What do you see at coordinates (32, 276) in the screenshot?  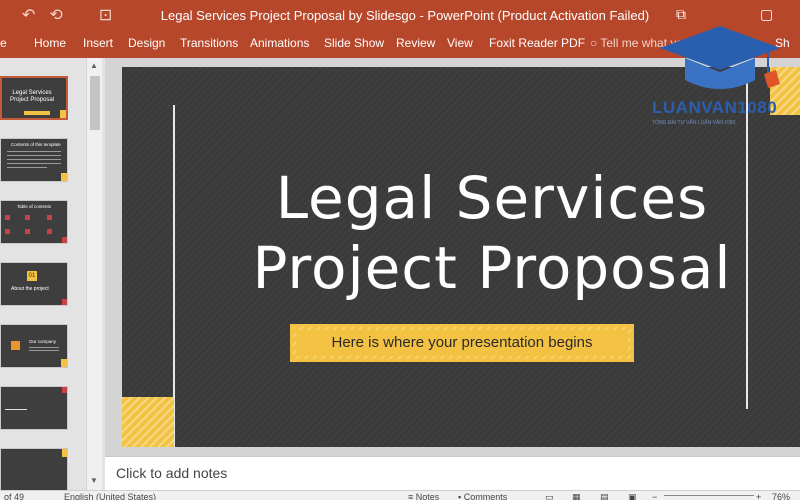 I see `thumbnail-badge: 01` at bounding box center [32, 276].